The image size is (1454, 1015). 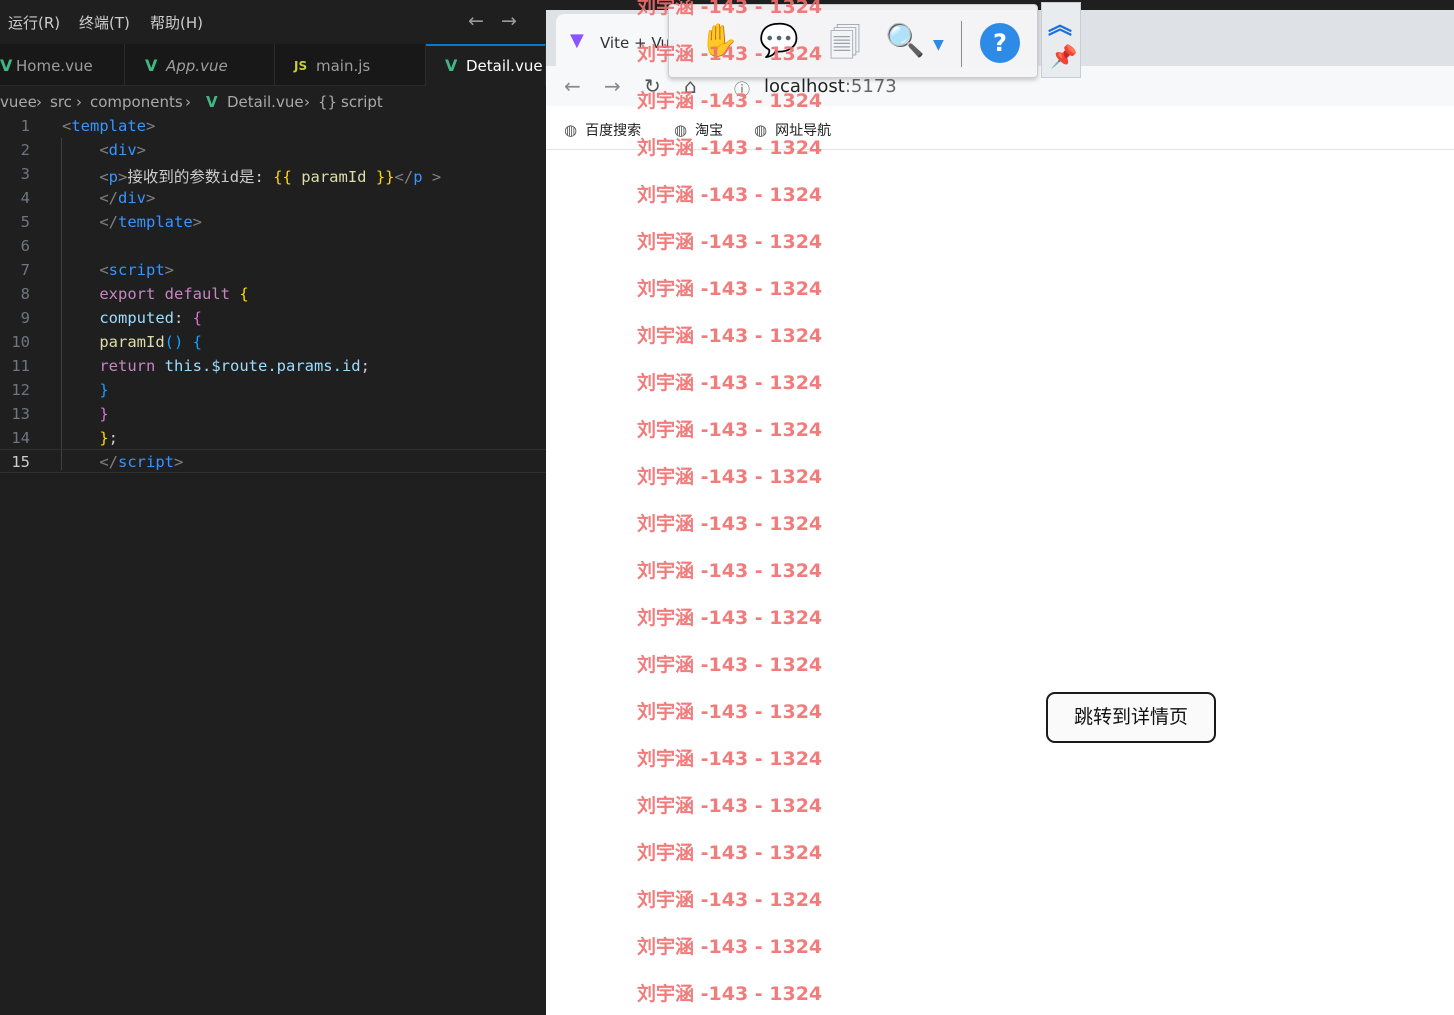 I want to click on code-expression: this.$route.params.id, so click(x=262, y=366).